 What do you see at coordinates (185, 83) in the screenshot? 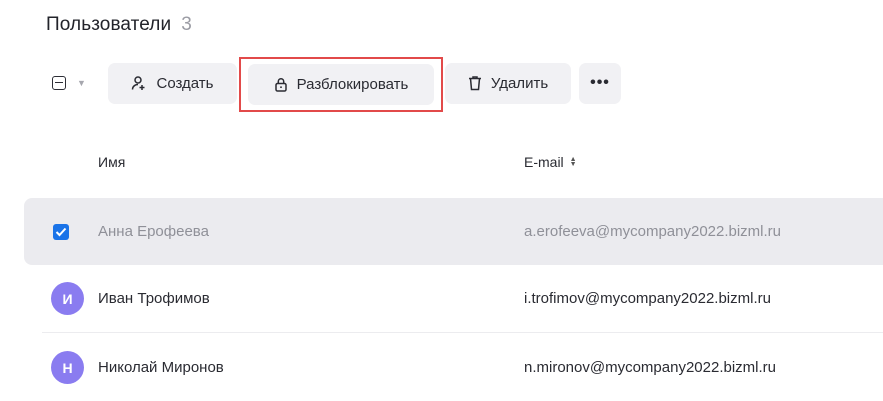
I see `create-user-label: Создать` at bounding box center [185, 83].